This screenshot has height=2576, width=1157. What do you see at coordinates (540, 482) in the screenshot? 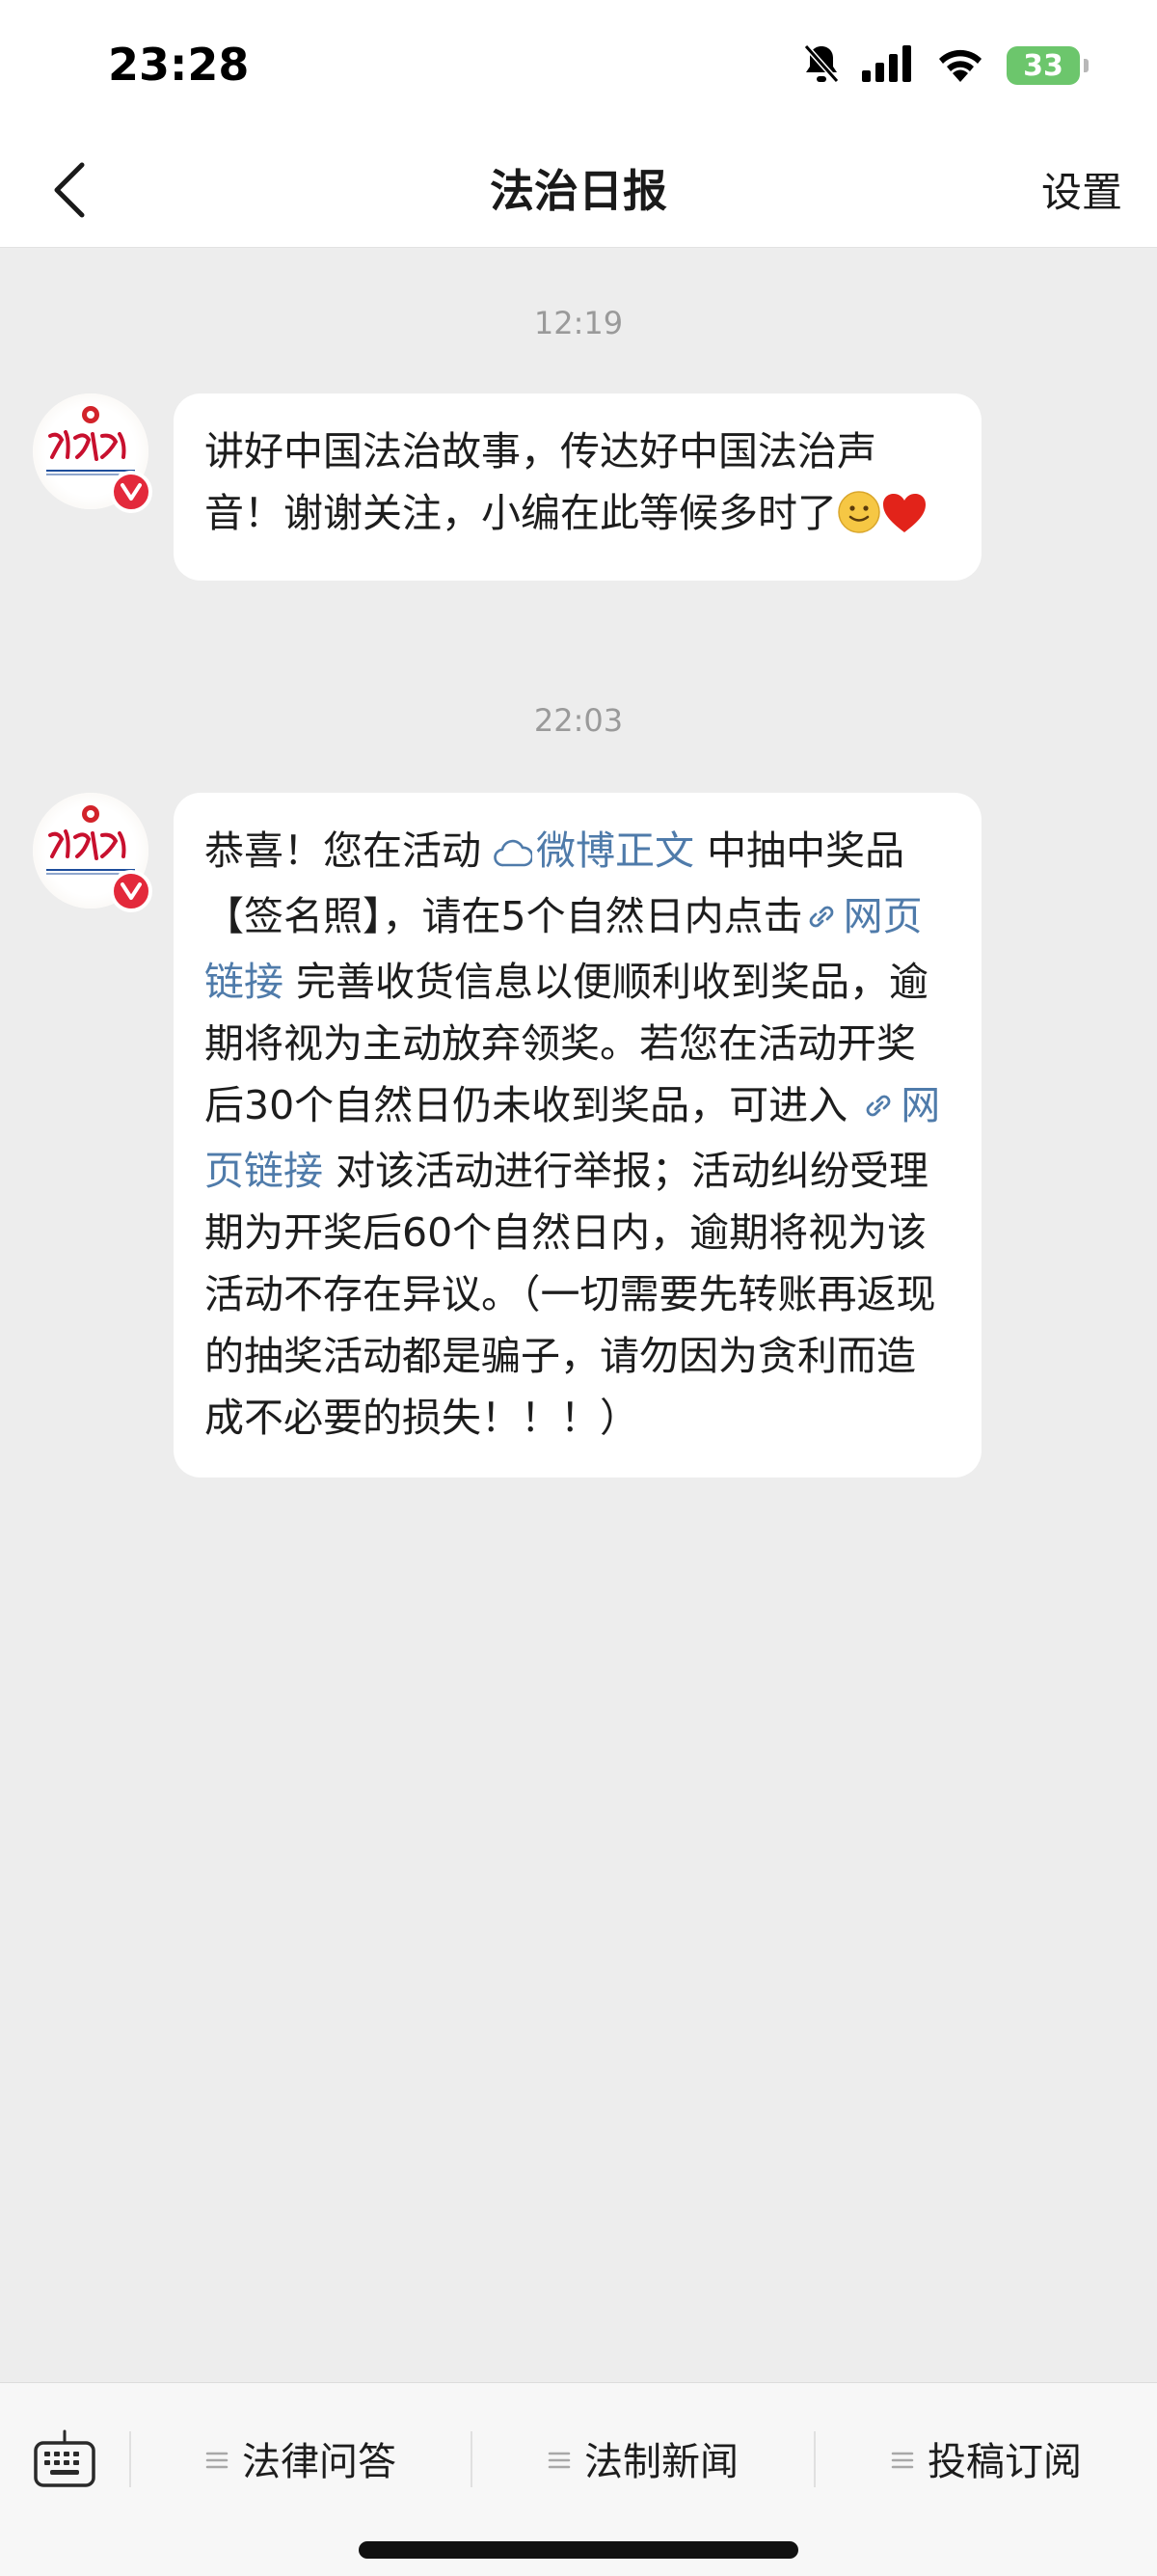
I see `message-text-part: 讲好中国法治故事，传达好中国法治声音！谢谢关注，小编在此等候多时了` at bounding box center [540, 482].